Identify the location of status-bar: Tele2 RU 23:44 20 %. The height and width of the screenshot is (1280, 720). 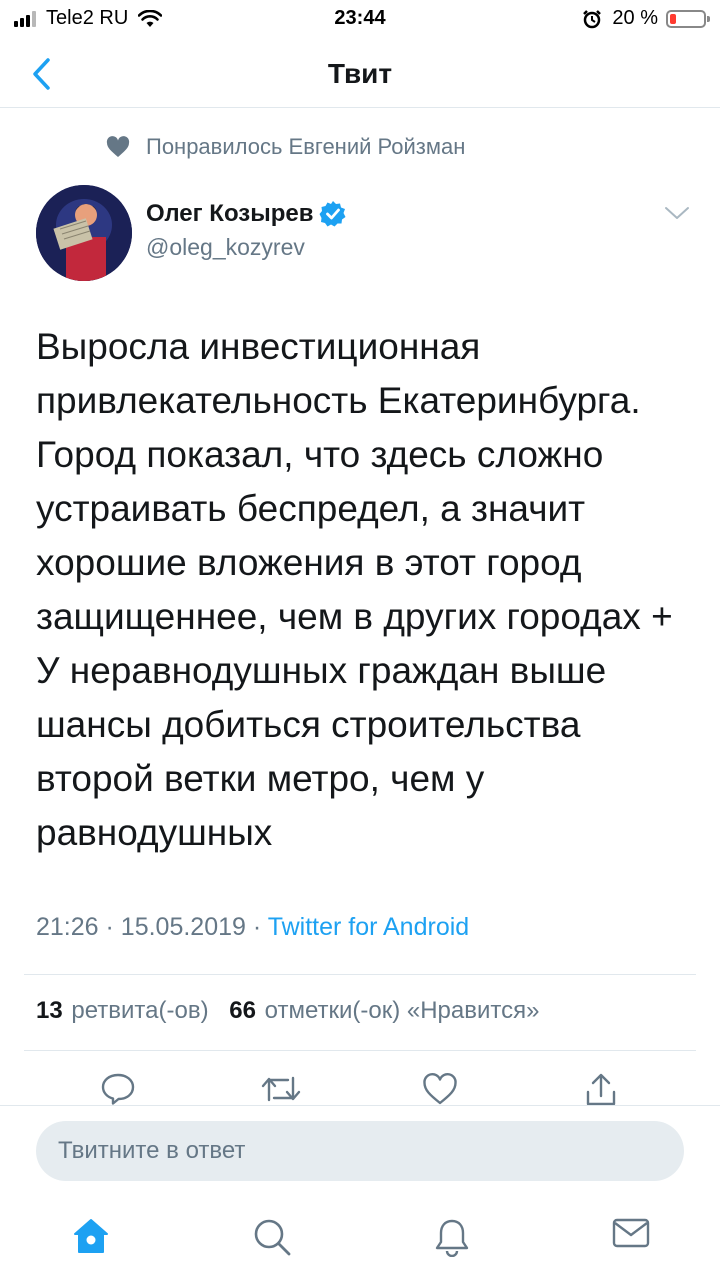
(360, 20).